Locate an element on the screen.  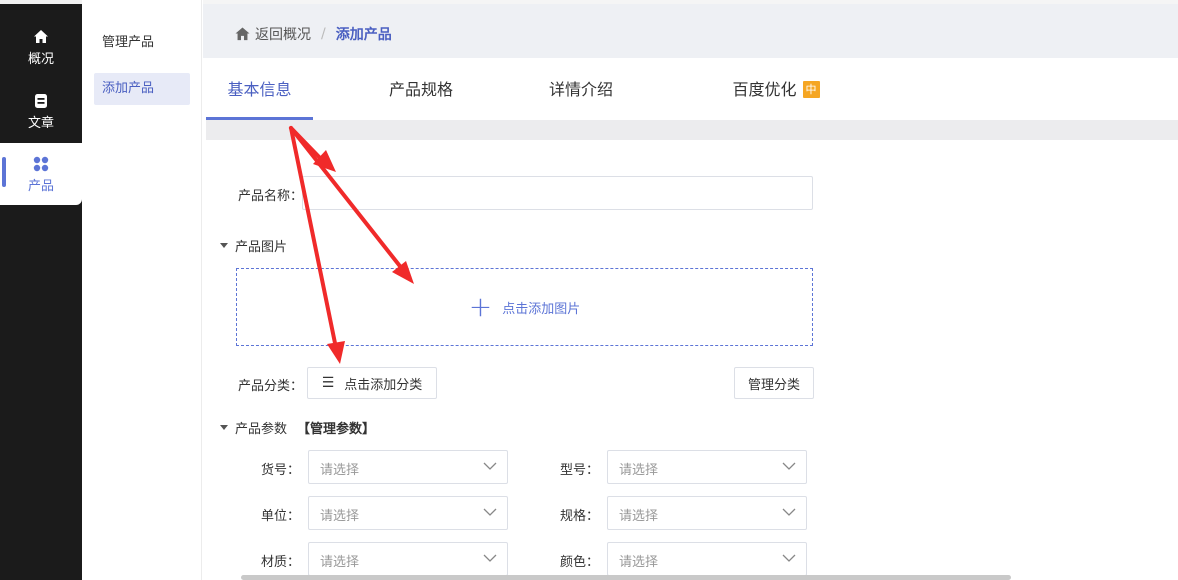
manage-category-button: 管理分类 is located at coordinates (774, 383).